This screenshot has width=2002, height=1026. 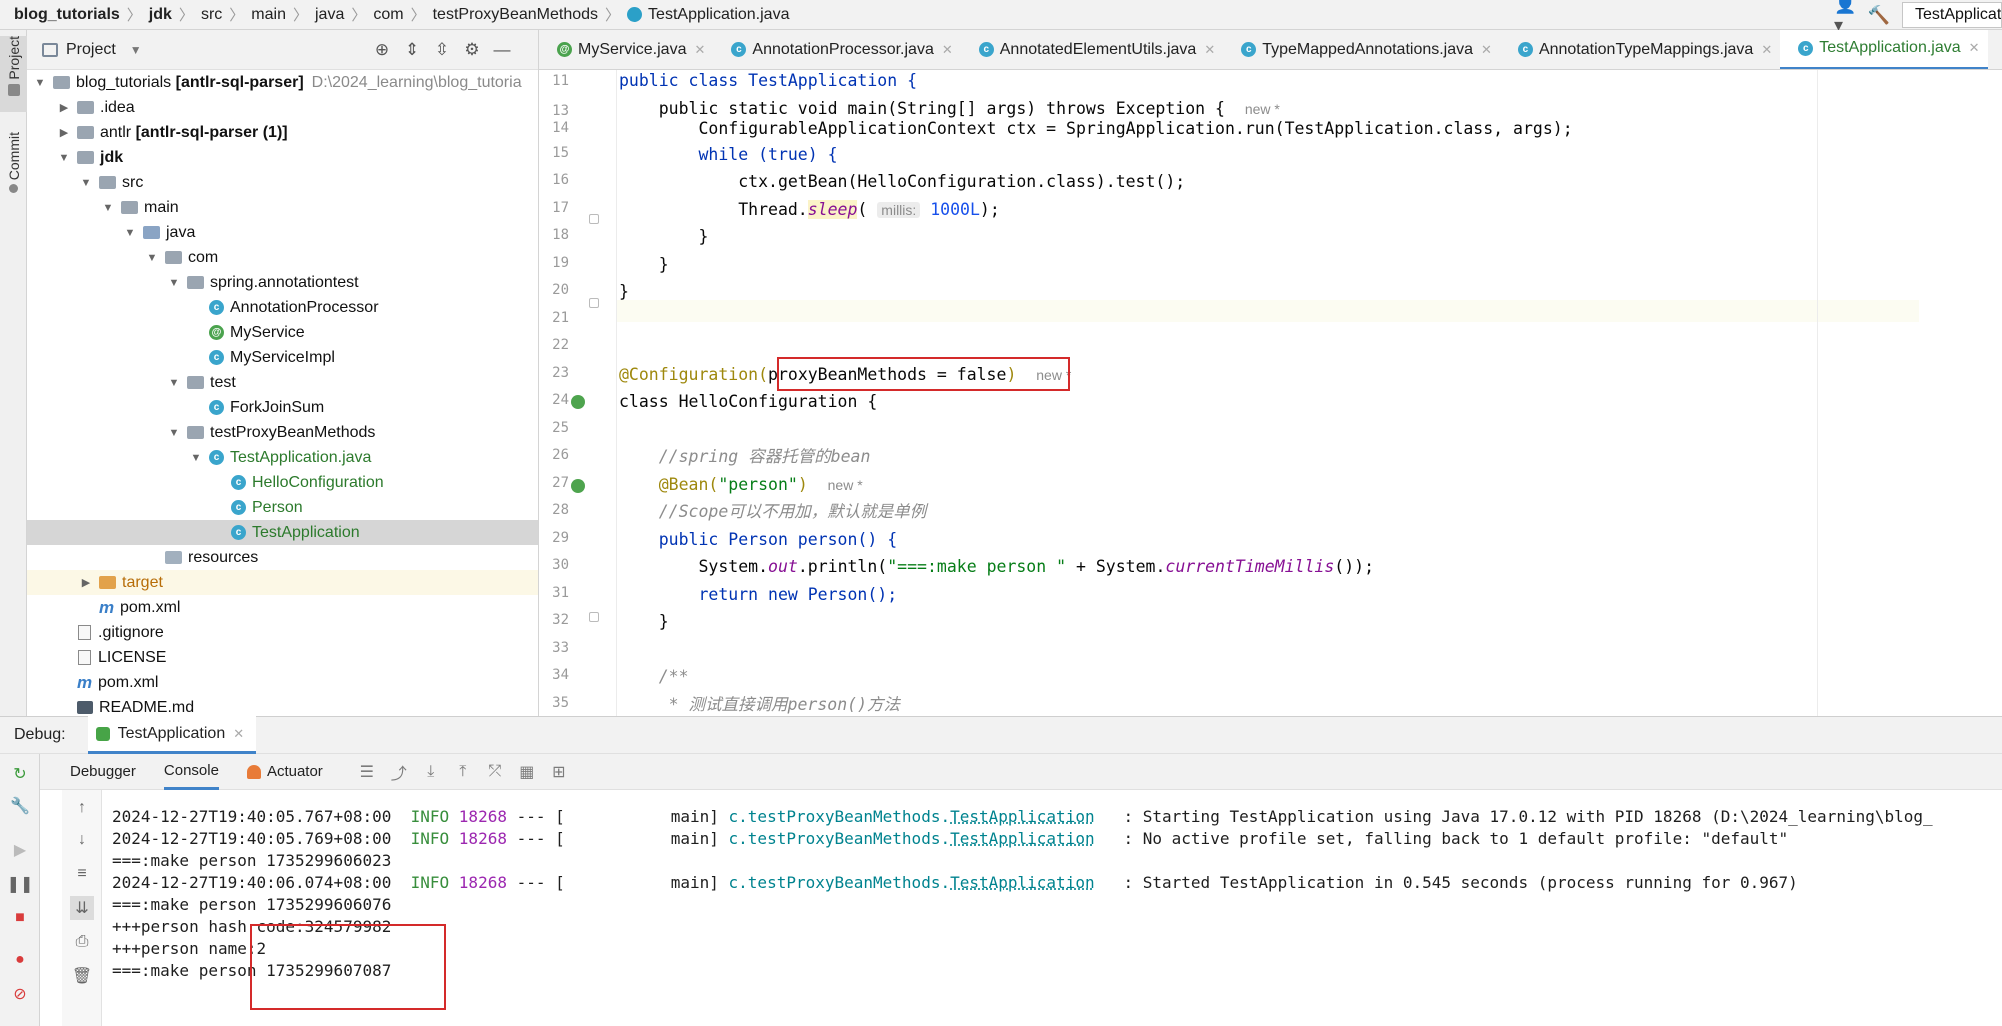 I want to click on stop-icon: ■, so click(x=20, y=918).